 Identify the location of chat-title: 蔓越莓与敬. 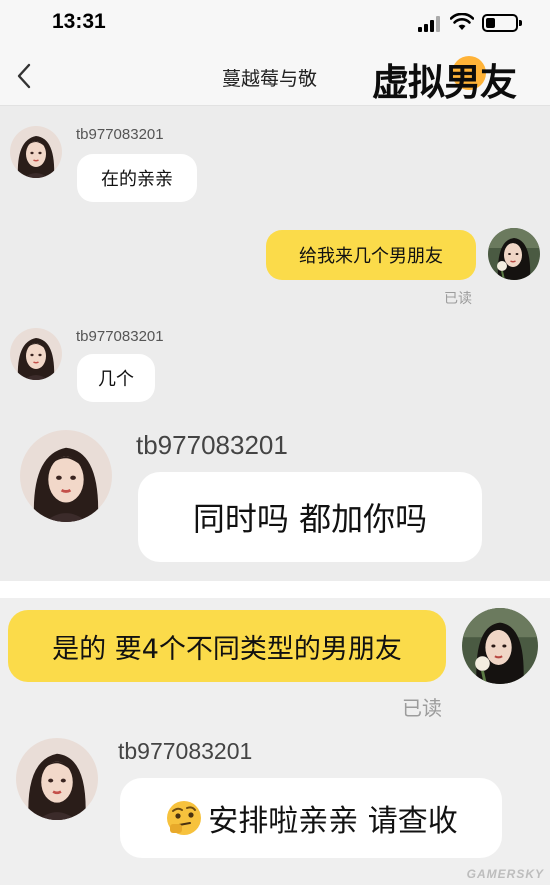
(270, 79).